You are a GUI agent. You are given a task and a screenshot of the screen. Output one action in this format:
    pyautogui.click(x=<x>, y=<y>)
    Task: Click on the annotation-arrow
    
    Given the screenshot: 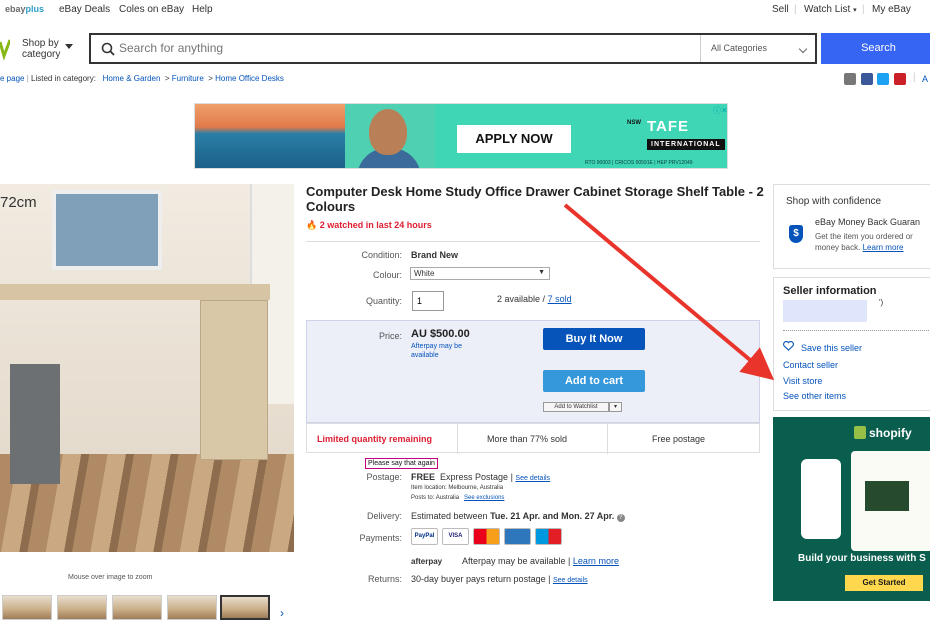 What is the action you would take?
    pyautogui.click(x=669, y=292)
    